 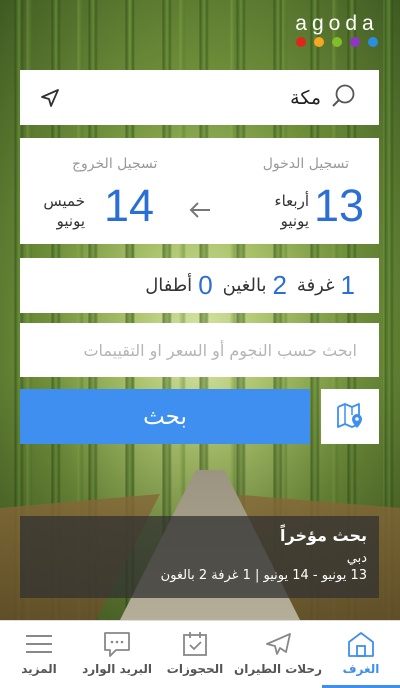 What do you see at coordinates (117, 669) in the screenshot?
I see `nav-label: البريد الوارد` at bounding box center [117, 669].